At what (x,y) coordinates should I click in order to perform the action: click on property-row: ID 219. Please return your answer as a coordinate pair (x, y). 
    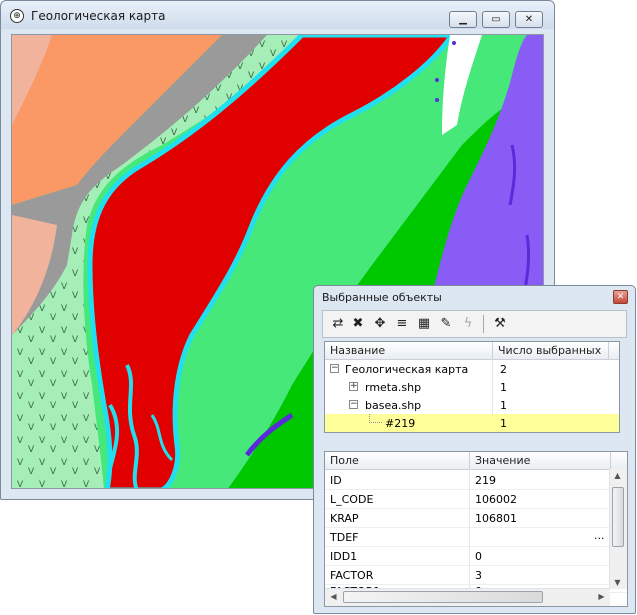
    Looking at the image, I should click on (476, 480).